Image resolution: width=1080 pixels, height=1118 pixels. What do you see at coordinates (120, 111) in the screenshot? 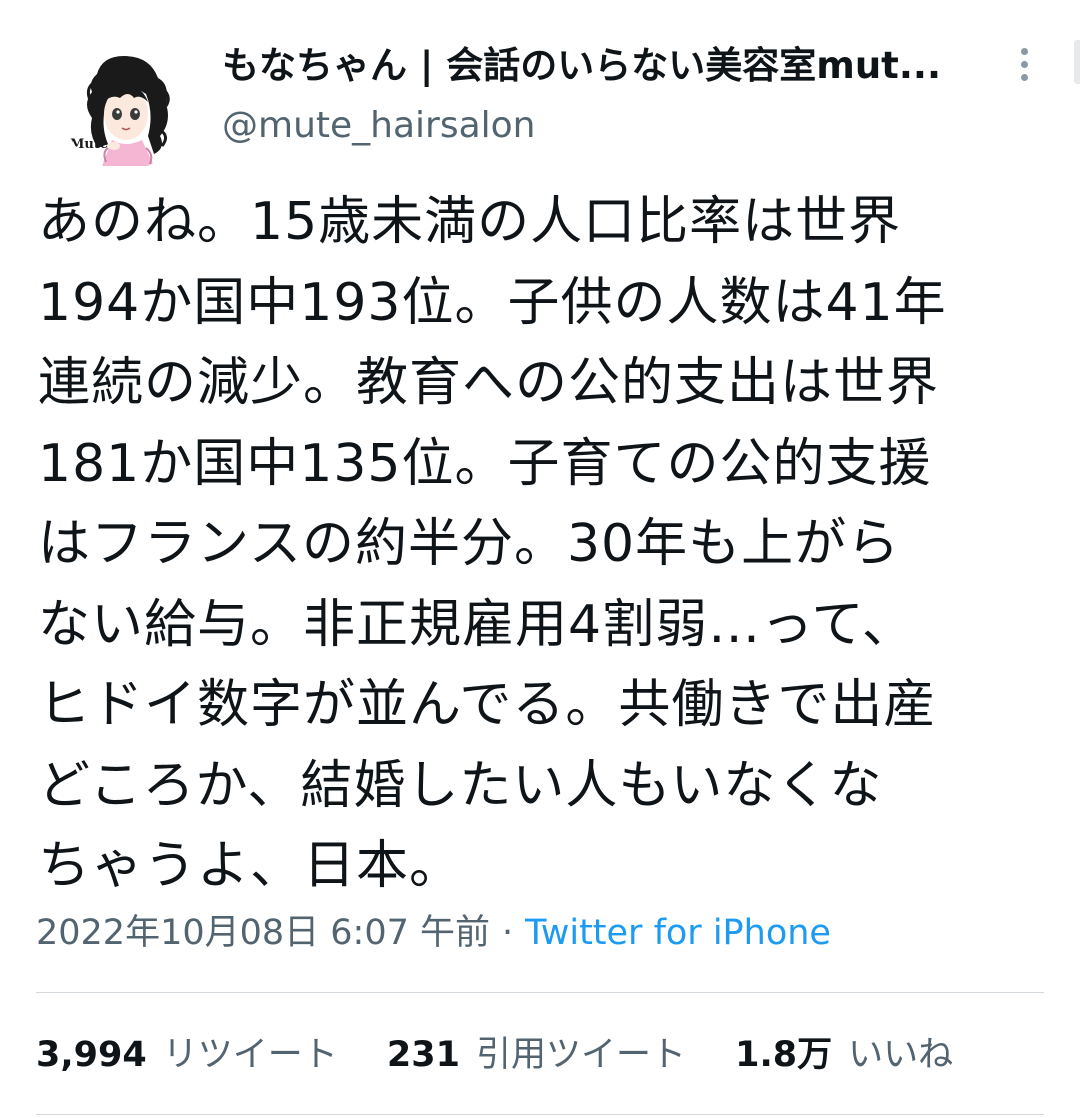
I see `avatar-illustration: Mute` at bounding box center [120, 111].